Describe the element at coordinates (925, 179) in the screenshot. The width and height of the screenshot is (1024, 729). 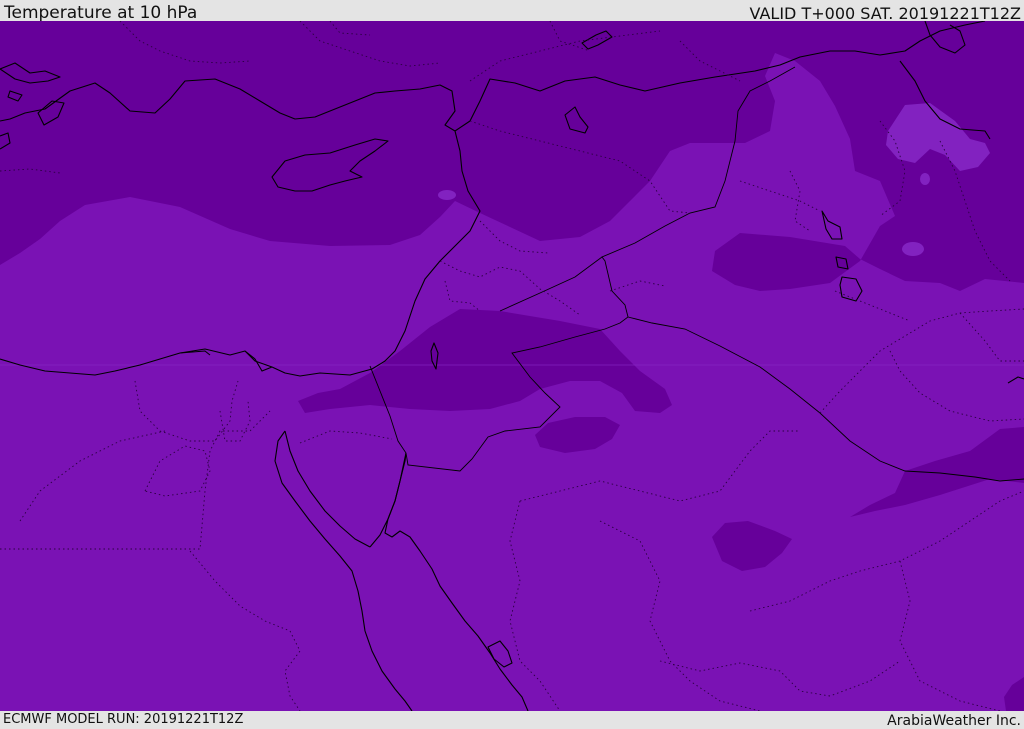
I see `temperature-band-light-ne-dot` at that location.